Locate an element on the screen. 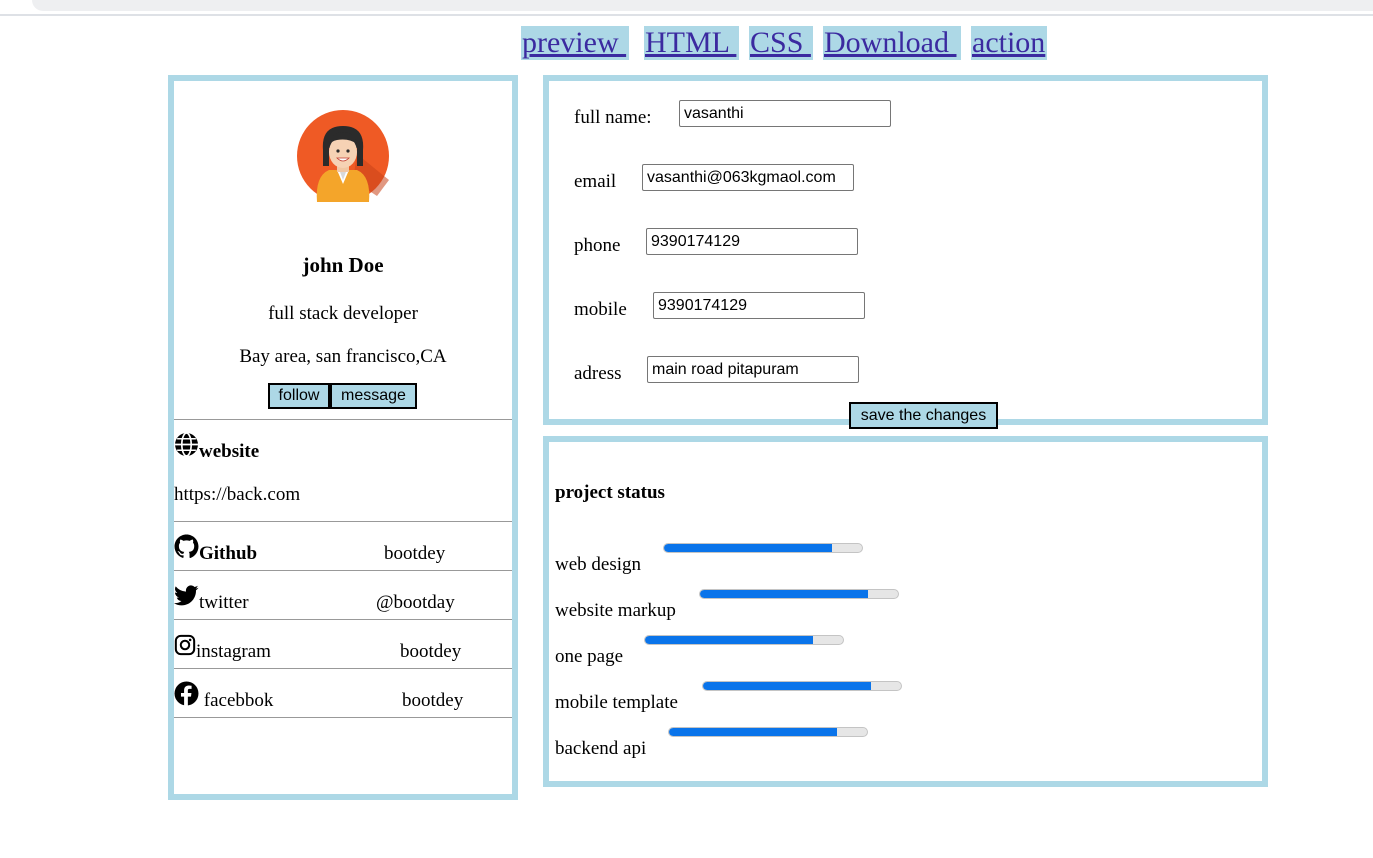  avatar is located at coordinates (343, 156).